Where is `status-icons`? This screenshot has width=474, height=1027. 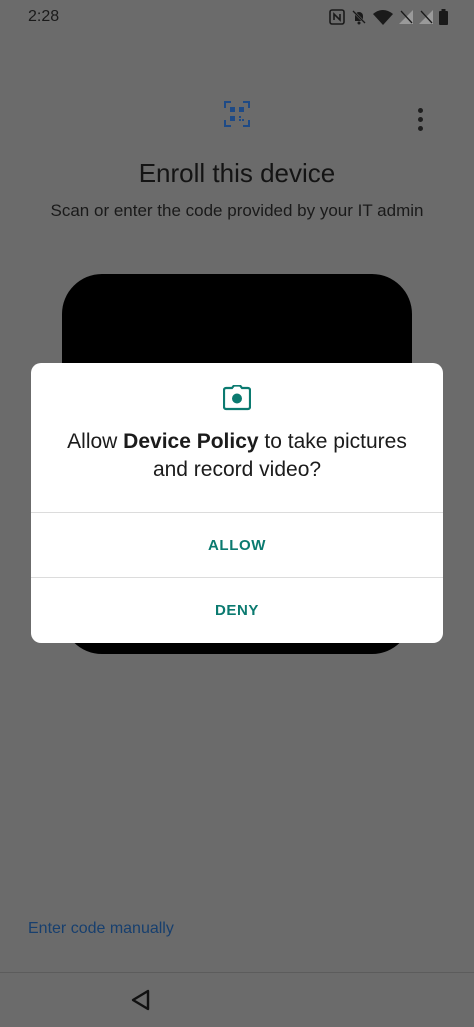
status-icons is located at coordinates (388, 17).